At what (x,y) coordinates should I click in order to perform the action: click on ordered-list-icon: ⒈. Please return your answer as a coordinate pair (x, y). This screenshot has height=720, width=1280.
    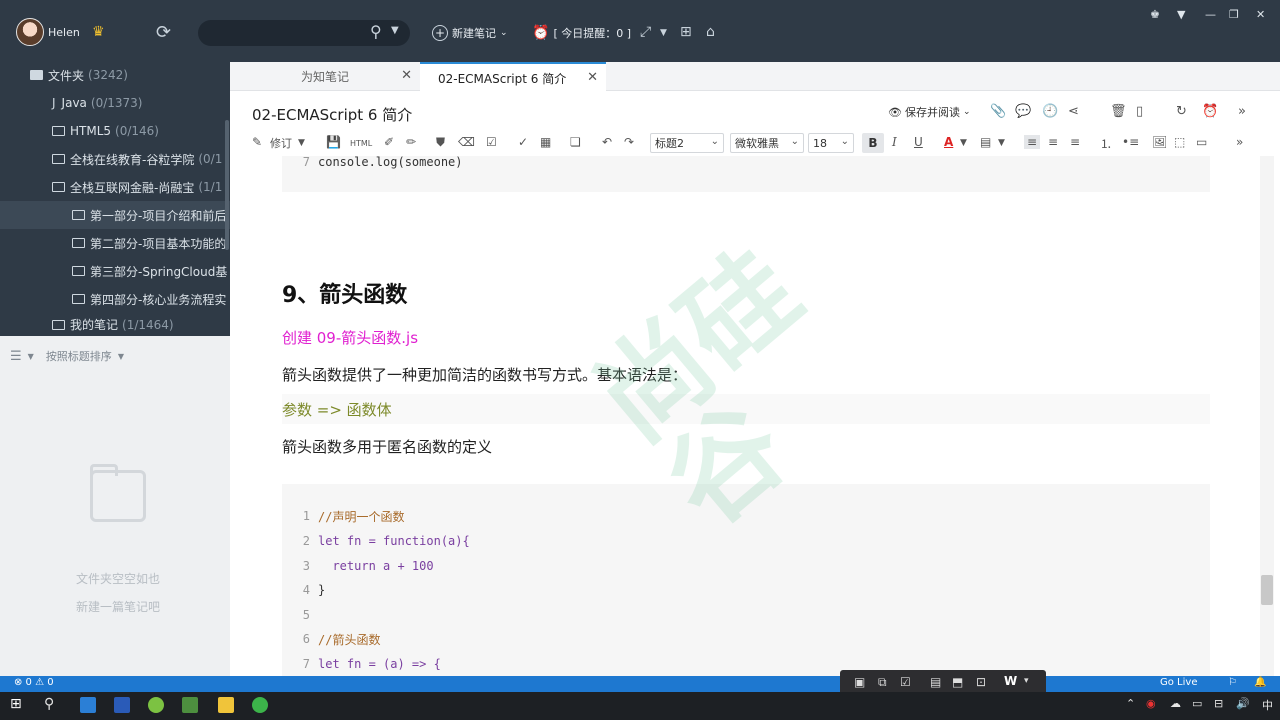
    Looking at the image, I should click on (1106, 143).